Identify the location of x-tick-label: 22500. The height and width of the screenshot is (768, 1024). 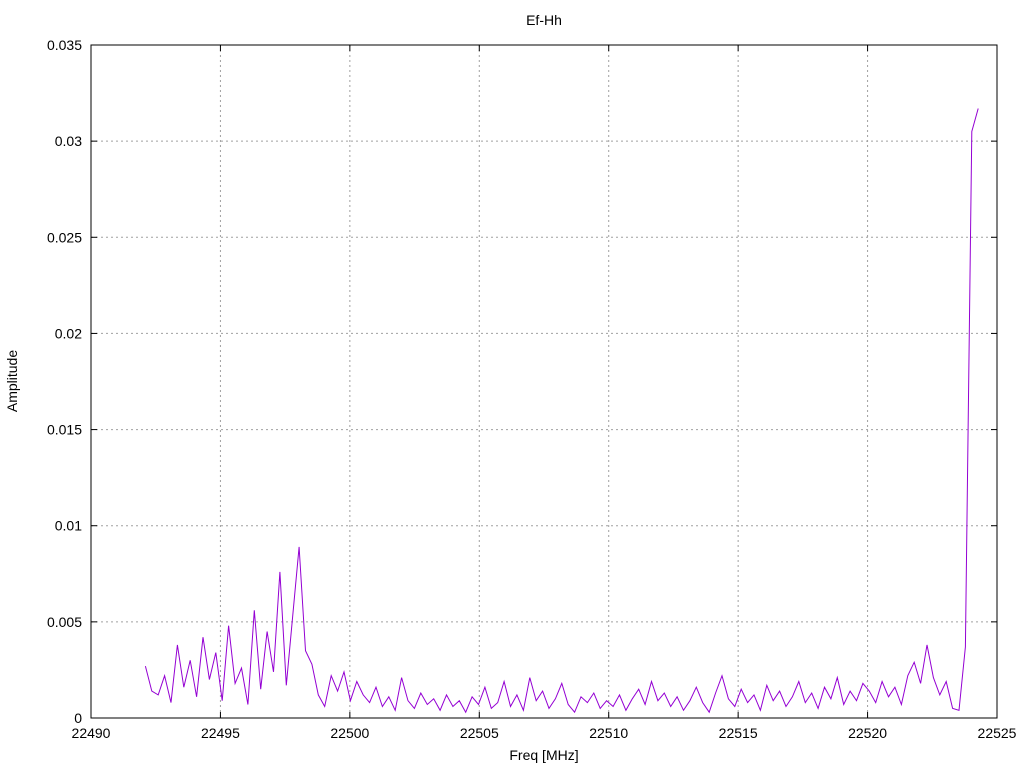
(349, 733).